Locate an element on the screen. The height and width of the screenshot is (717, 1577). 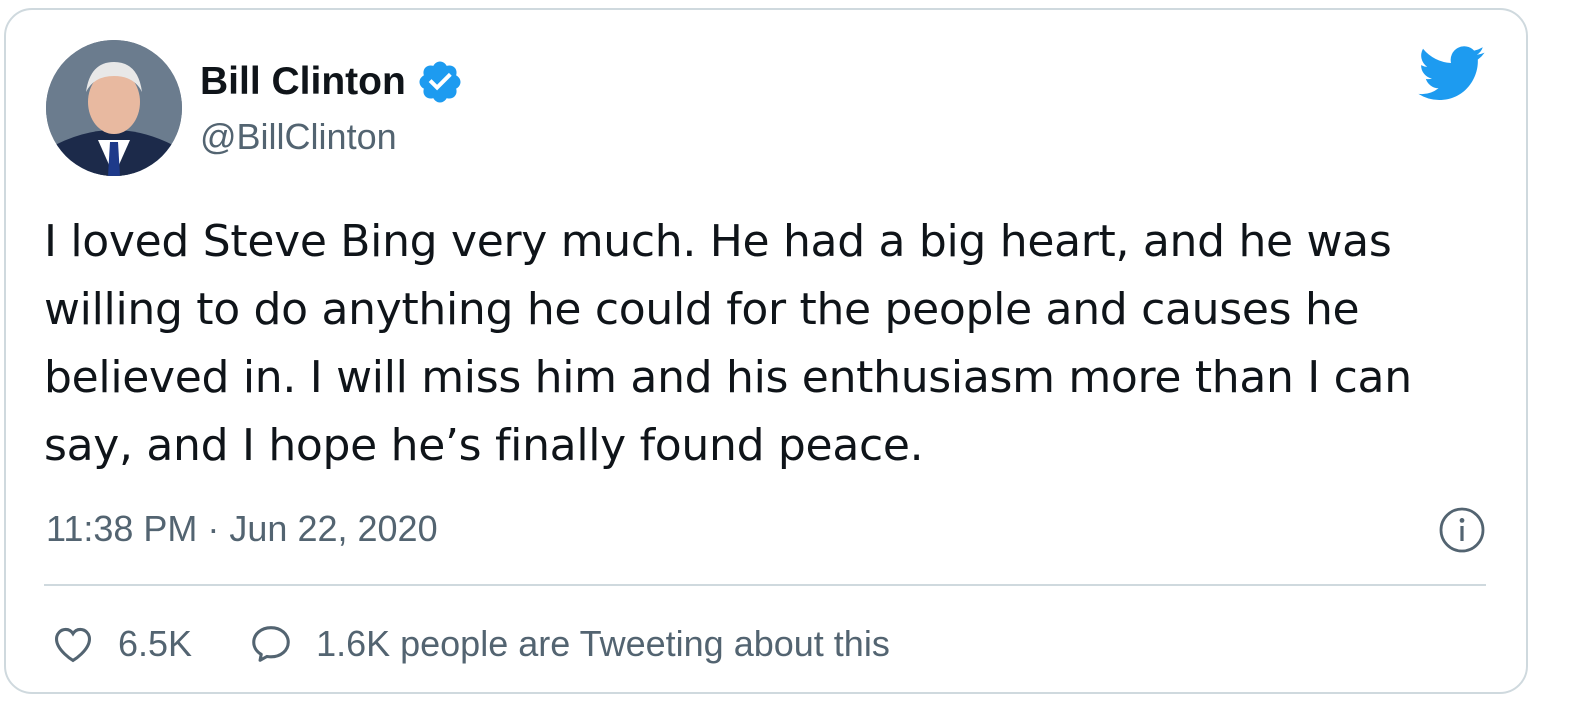
avatar is located at coordinates (114, 108).